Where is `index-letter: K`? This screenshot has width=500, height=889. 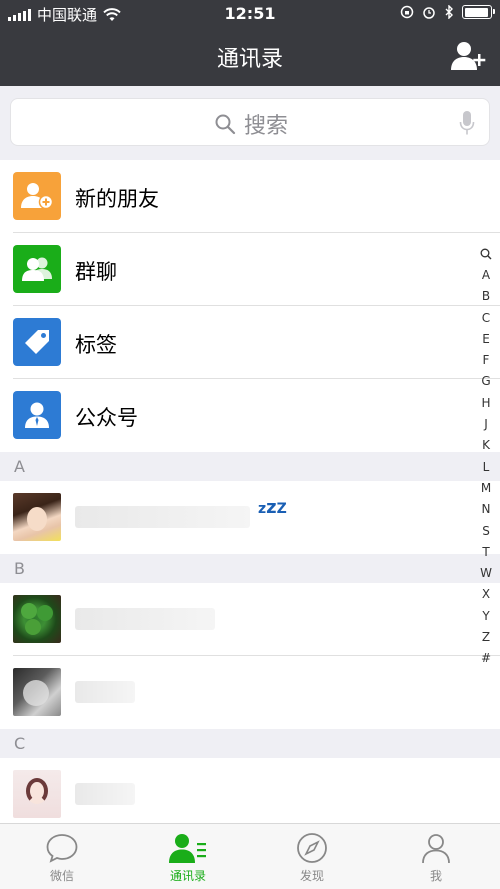 index-letter: K is located at coordinates (486, 445).